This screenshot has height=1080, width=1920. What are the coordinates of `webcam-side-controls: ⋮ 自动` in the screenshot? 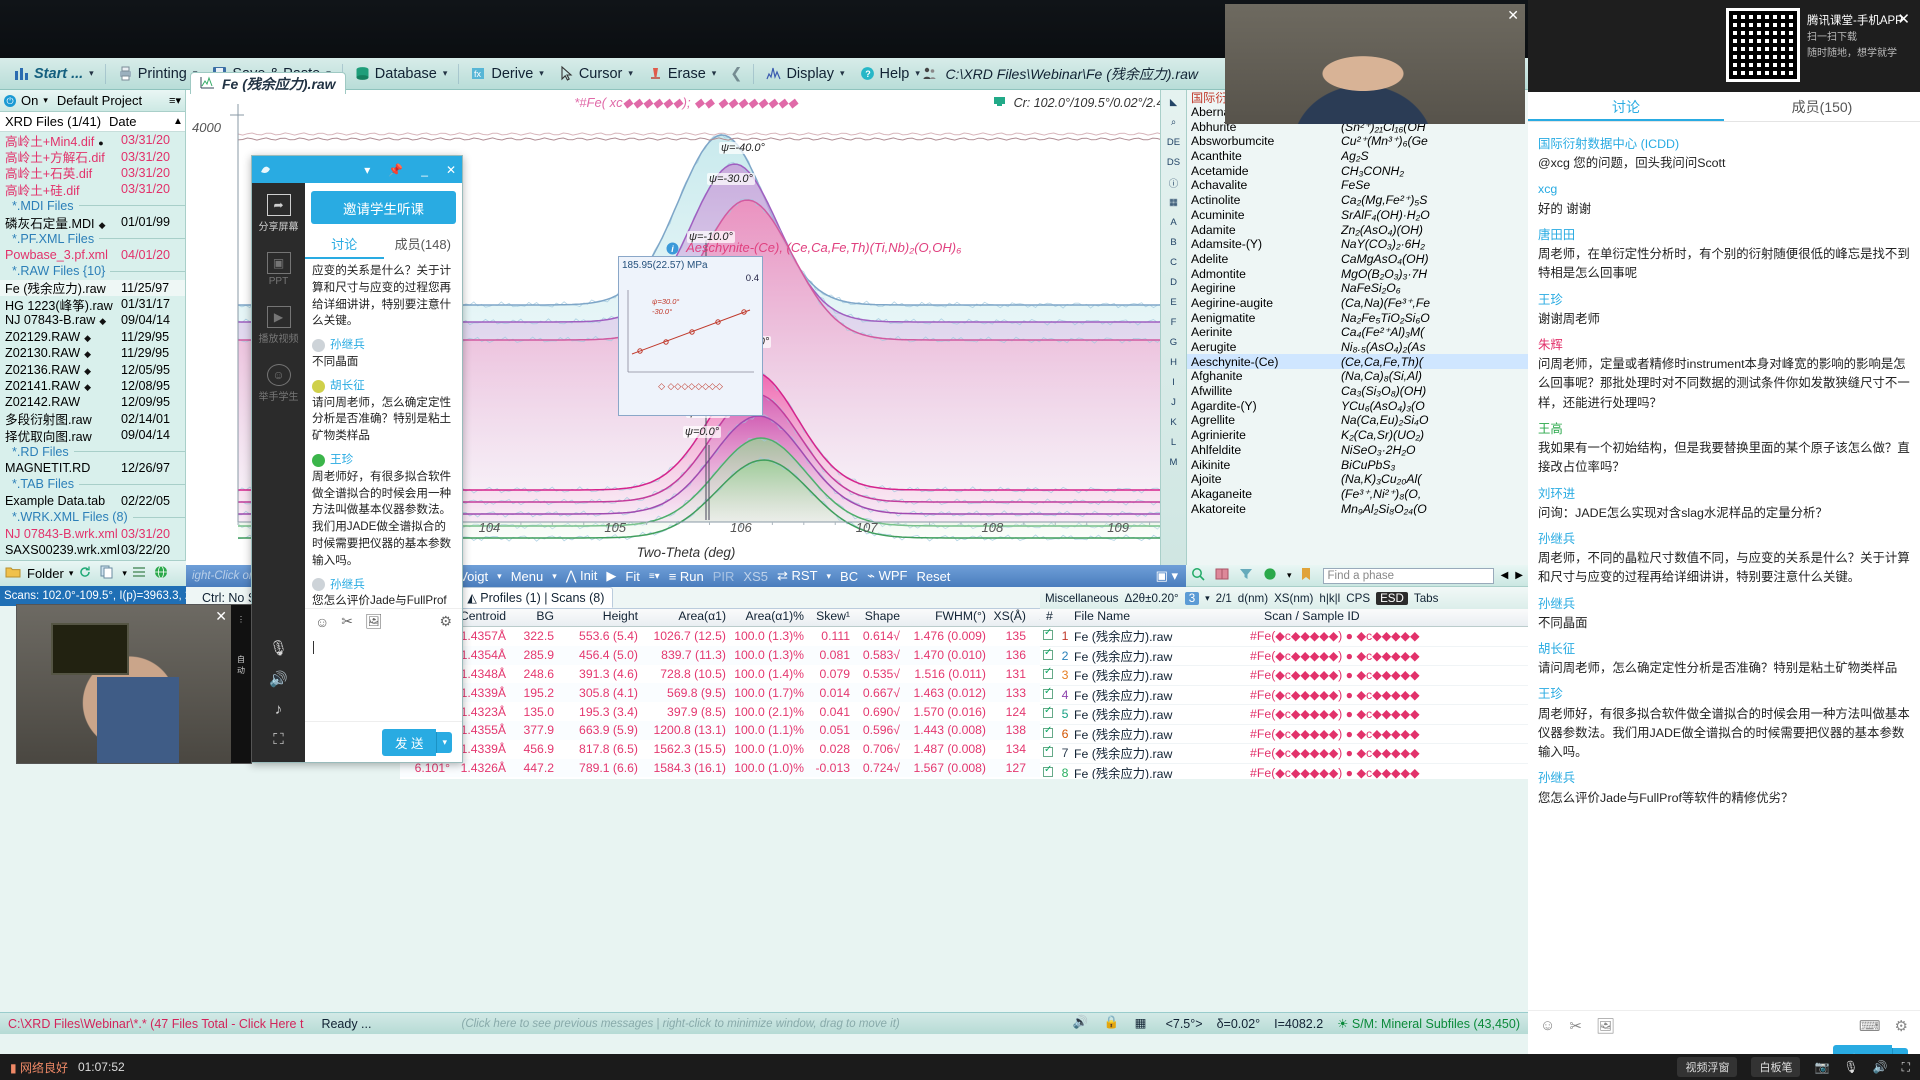 It's located at (241, 684).